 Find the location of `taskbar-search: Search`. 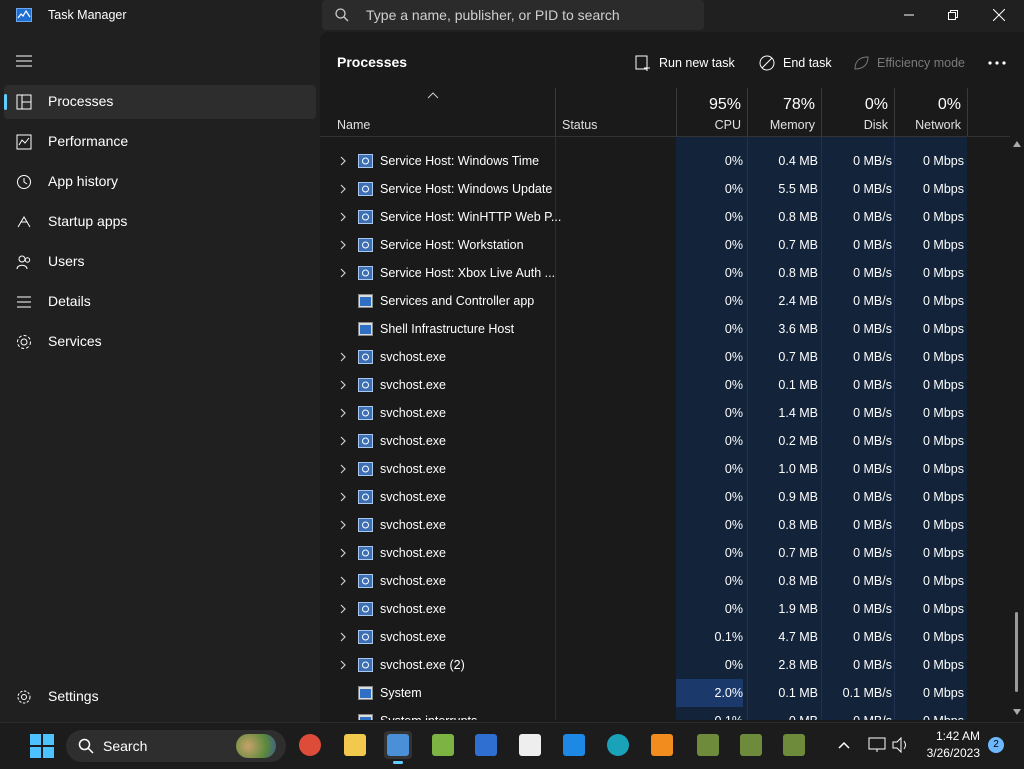

taskbar-search: Search is located at coordinates (176, 746).